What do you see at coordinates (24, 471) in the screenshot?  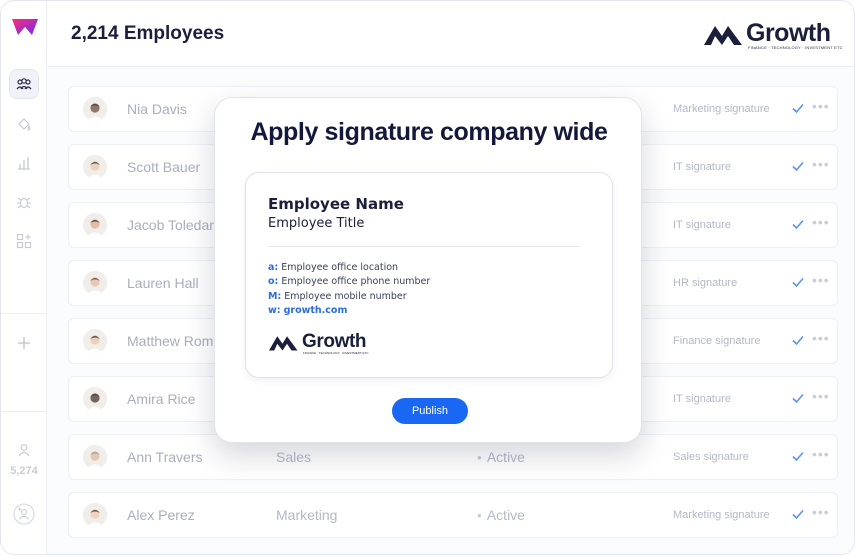 I see `sidebar-user-count: 5,274` at bounding box center [24, 471].